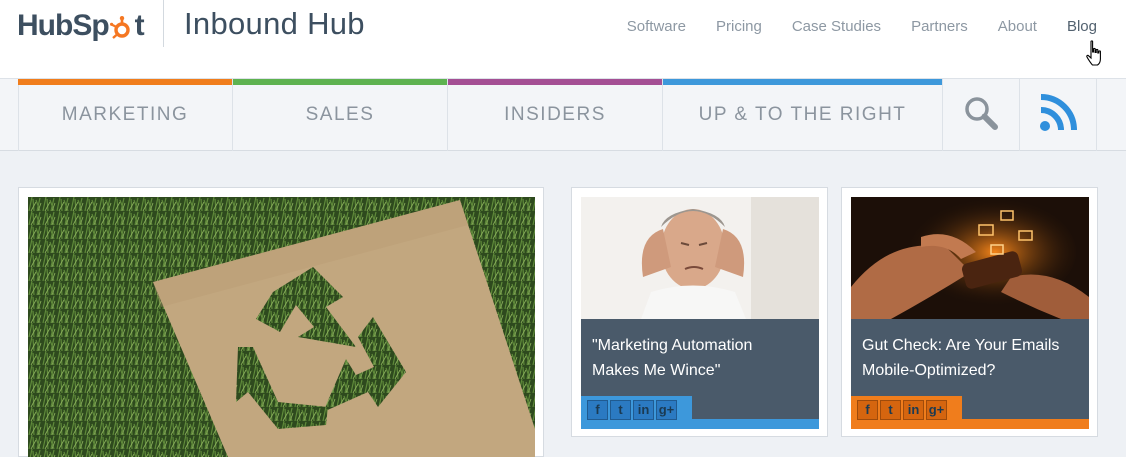  What do you see at coordinates (1017, 26) in the screenshot?
I see `nav-link-about: About` at bounding box center [1017, 26].